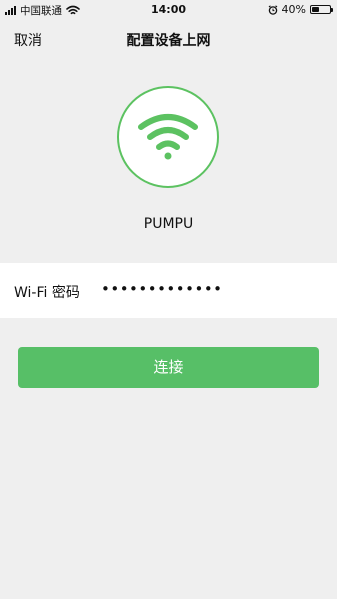 Image resolution: width=337 pixels, height=599 pixels. Describe the element at coordinates (293, 9) in the screenshot. I see `battery-percent: 40%` at that location.